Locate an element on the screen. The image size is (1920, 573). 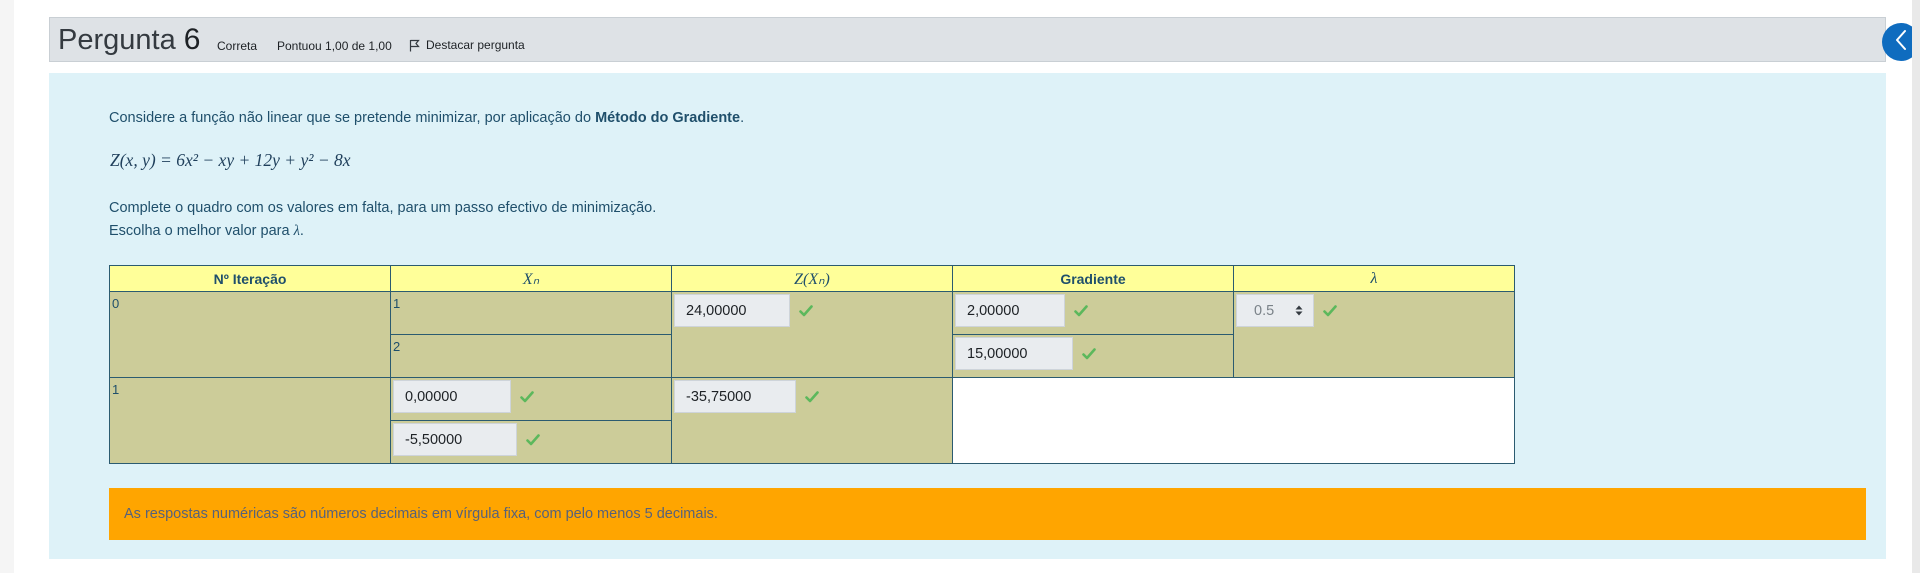
question-label: Pergunta is located at coordinates (117, 40).